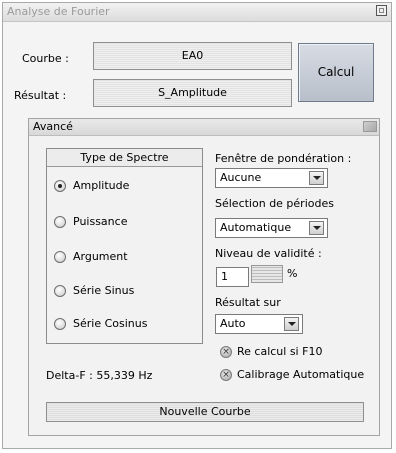 This screenshot has width=396, height=453. What do you see at coordinates (104, 290) in the screenshot?
I see `radio-label-serie-sinus: Série Sinus` at bounding box center [104, 290].